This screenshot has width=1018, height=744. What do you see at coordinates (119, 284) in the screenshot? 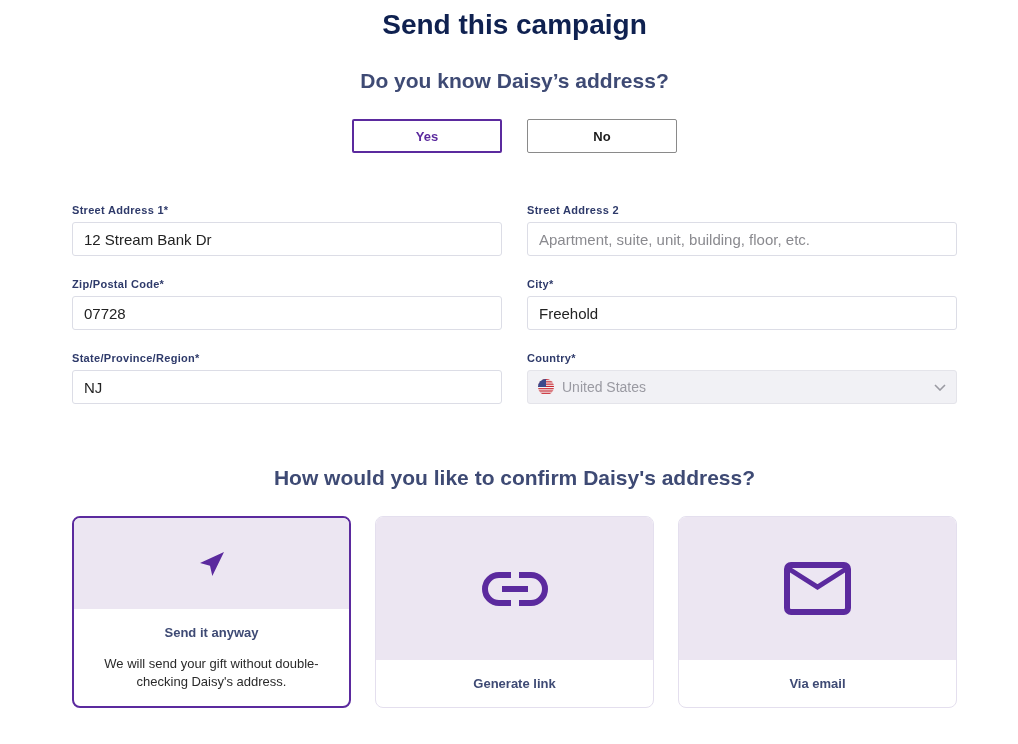
I see `field-label: Zip/Postal Code*` at bounding box center [119, 284].